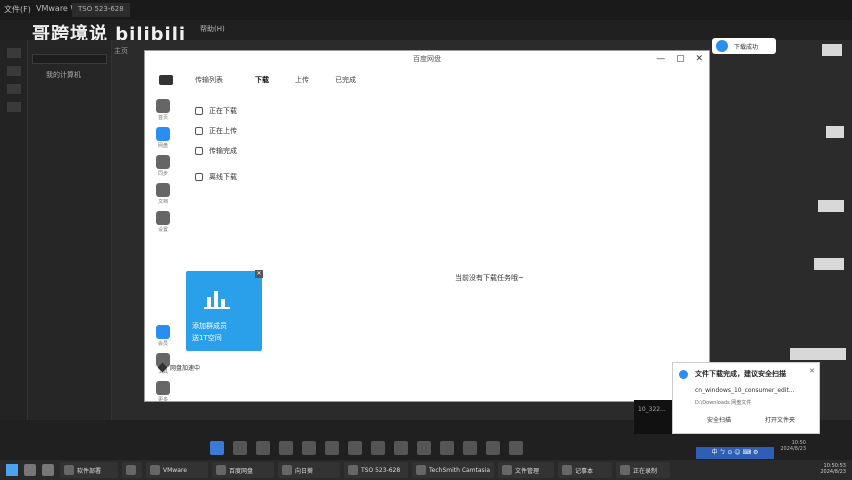 The image size is (852, 480). What do you see at coordinates (216, 177) in the screenshot?
I see `menu-item-offline: 离线下载` at bounding box center [216, 177].